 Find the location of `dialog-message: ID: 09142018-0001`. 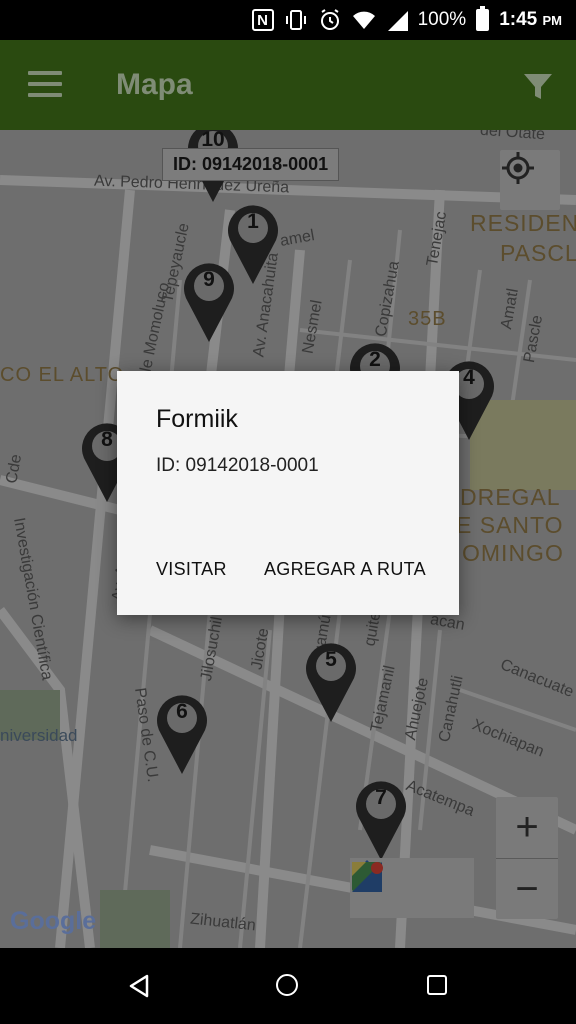

dialog-message: ID: 09142018-0001 is located at coordinates (237, 465).